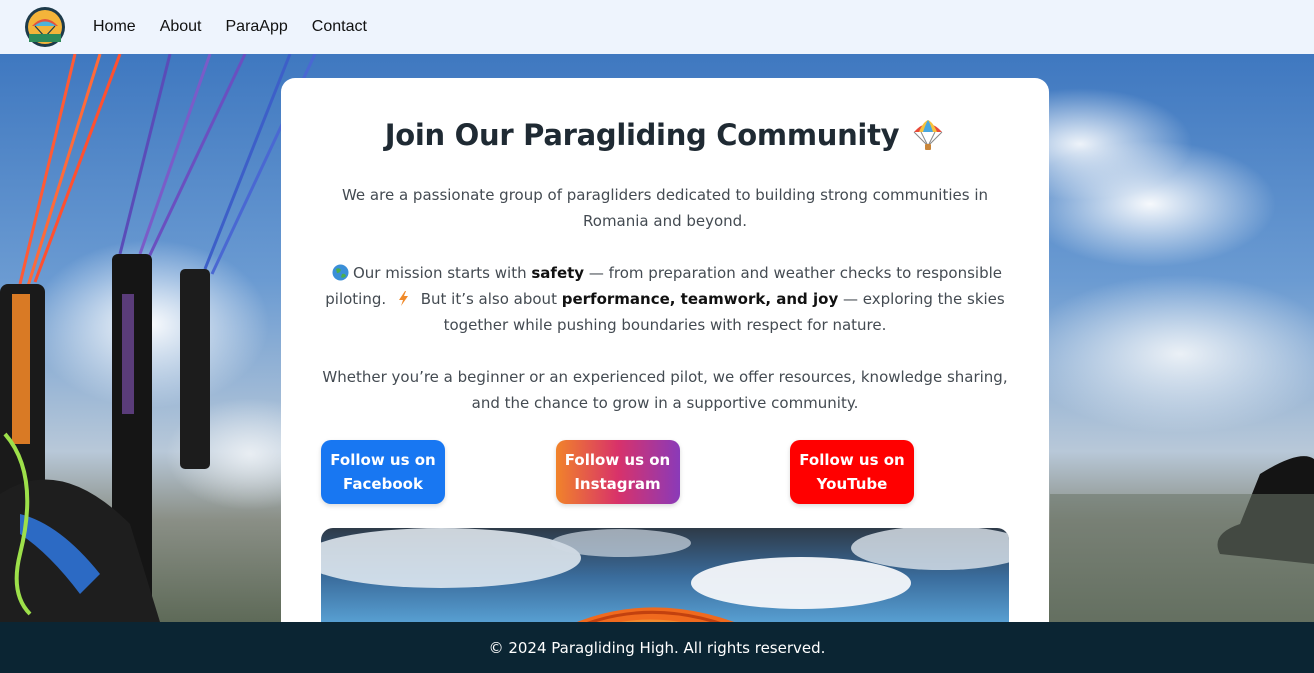 The image size is (1314, 673). I want to click on instagram-button-line2: Instagram, so click(617, 484).